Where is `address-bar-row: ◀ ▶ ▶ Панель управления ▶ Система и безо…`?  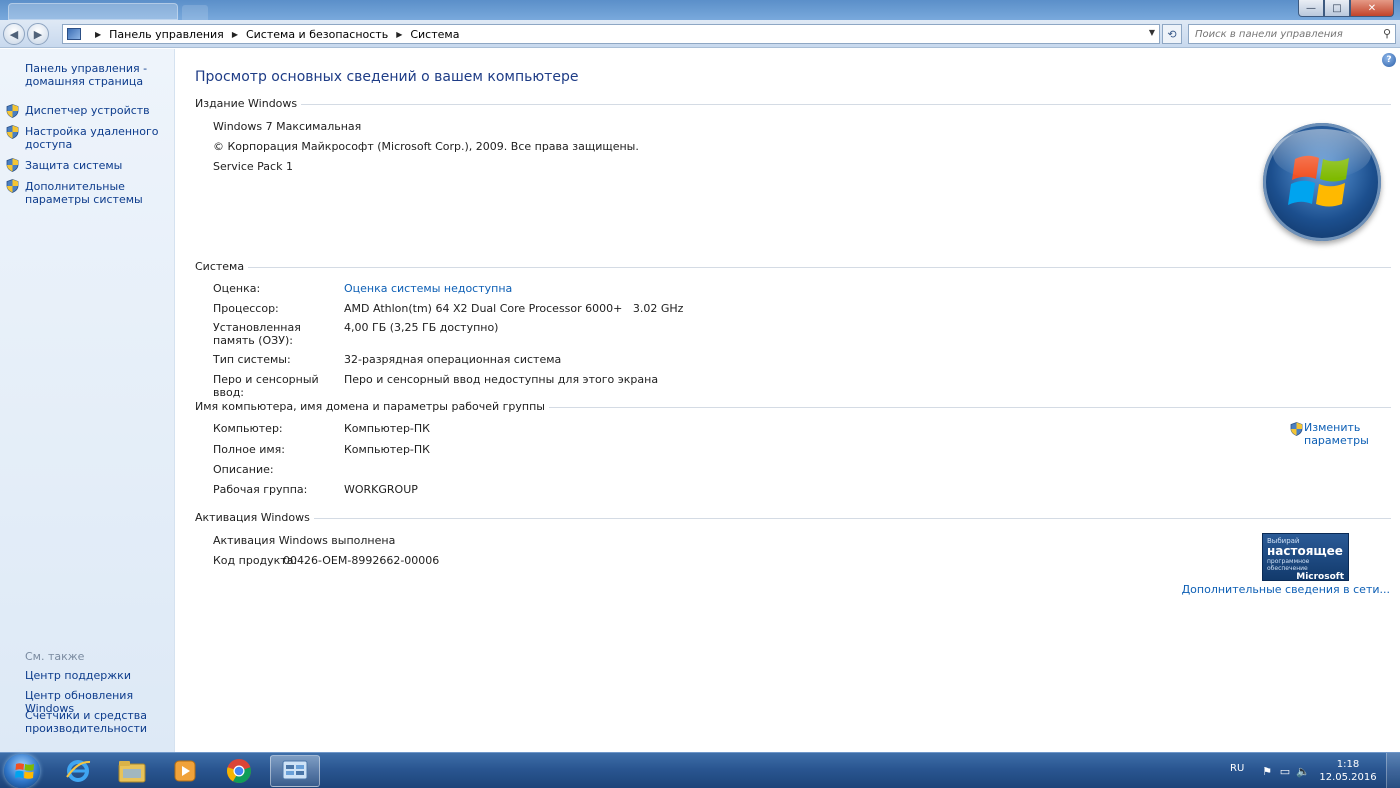 address-bar-row: ◀ ▶ ▶ Панель управления ▶ Система и безо… is located at coordinates (700, 34).